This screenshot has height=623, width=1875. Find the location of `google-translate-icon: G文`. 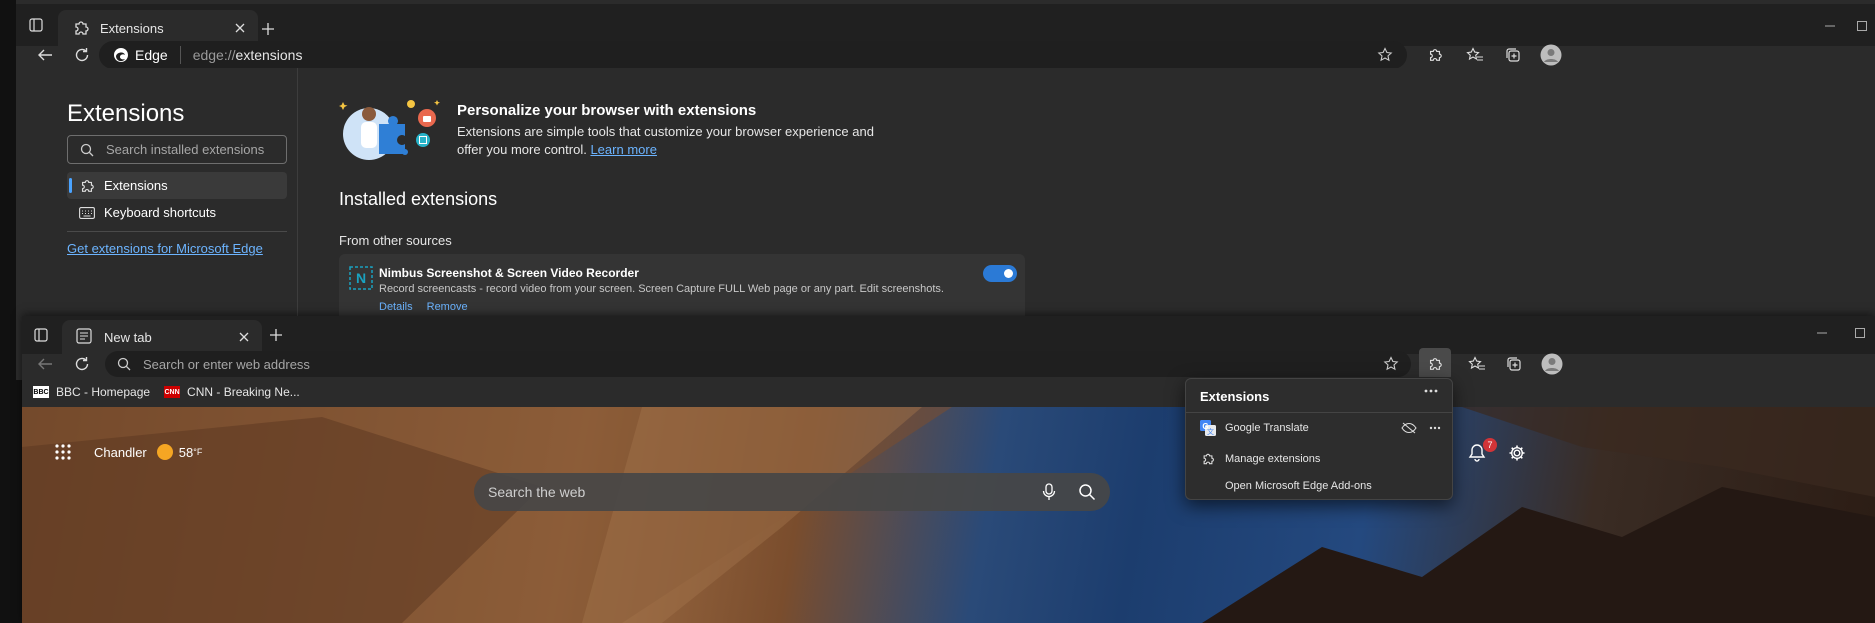

google-translate-icon: G文 is located at coordinates (1208, 427).